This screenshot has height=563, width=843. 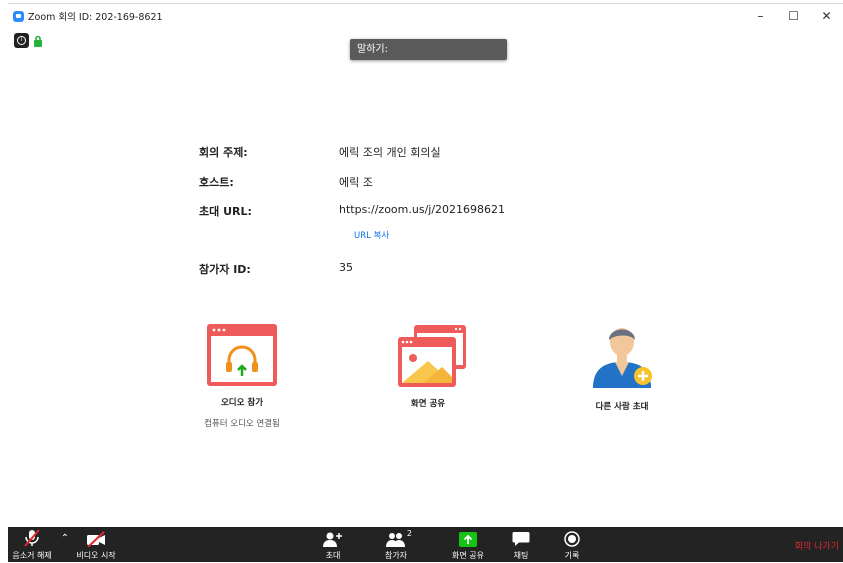 I want to click on window-title: Zoom 회의 ID: 202-169-8621, so click(x=95, y=17).